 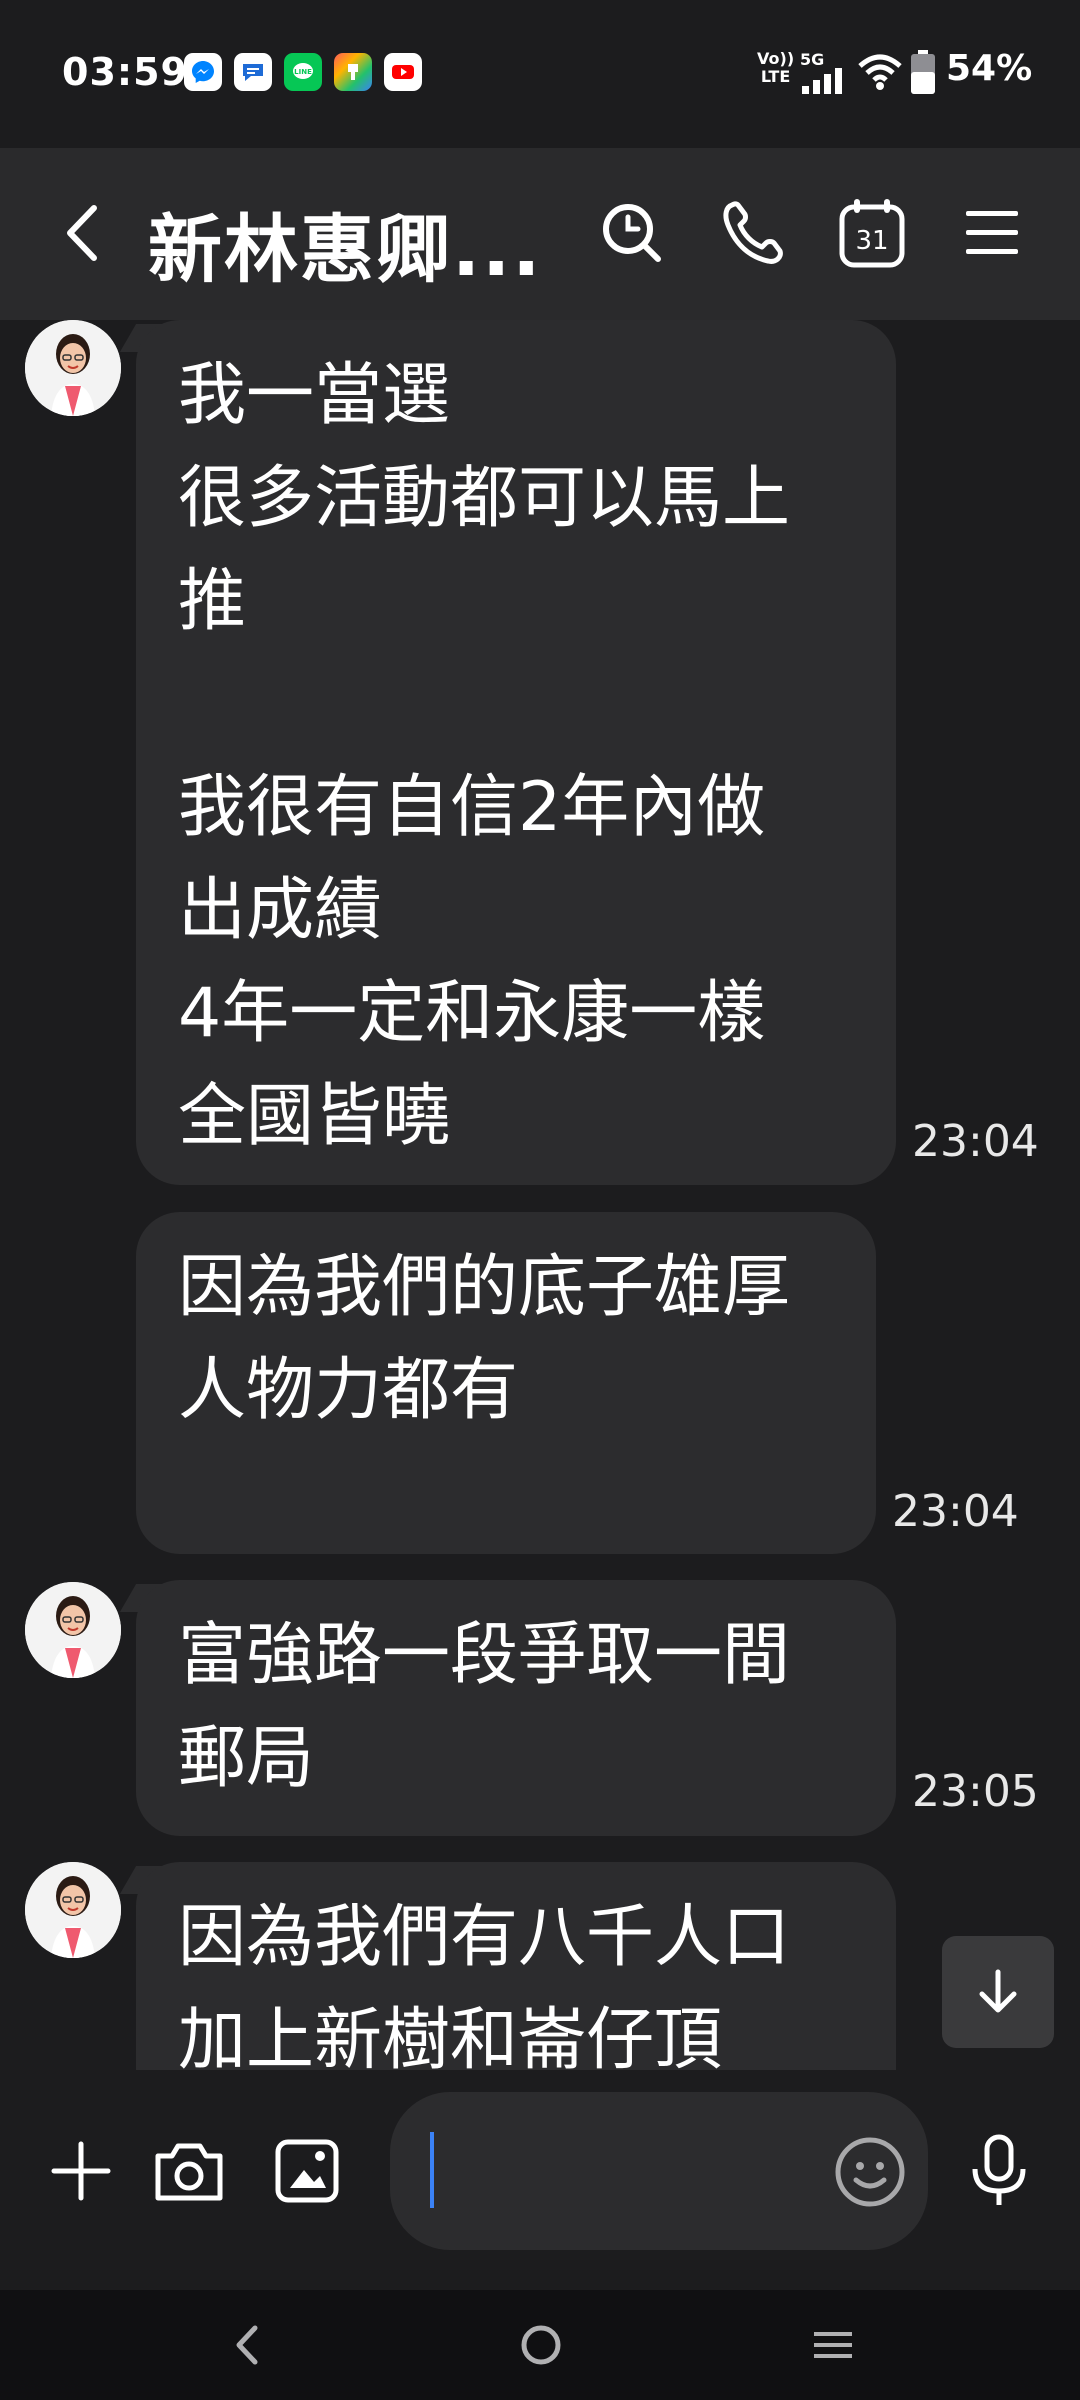 I want to click on menu-icon, so click(x=992, y=233).